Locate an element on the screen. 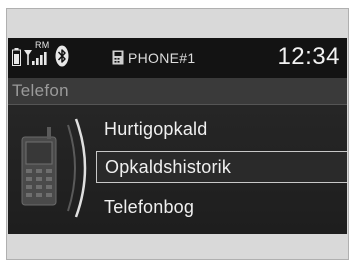 This screenshot has width=355, height=266. connected-phone-name: PHONE#1 is located at coordinates (162, 58).